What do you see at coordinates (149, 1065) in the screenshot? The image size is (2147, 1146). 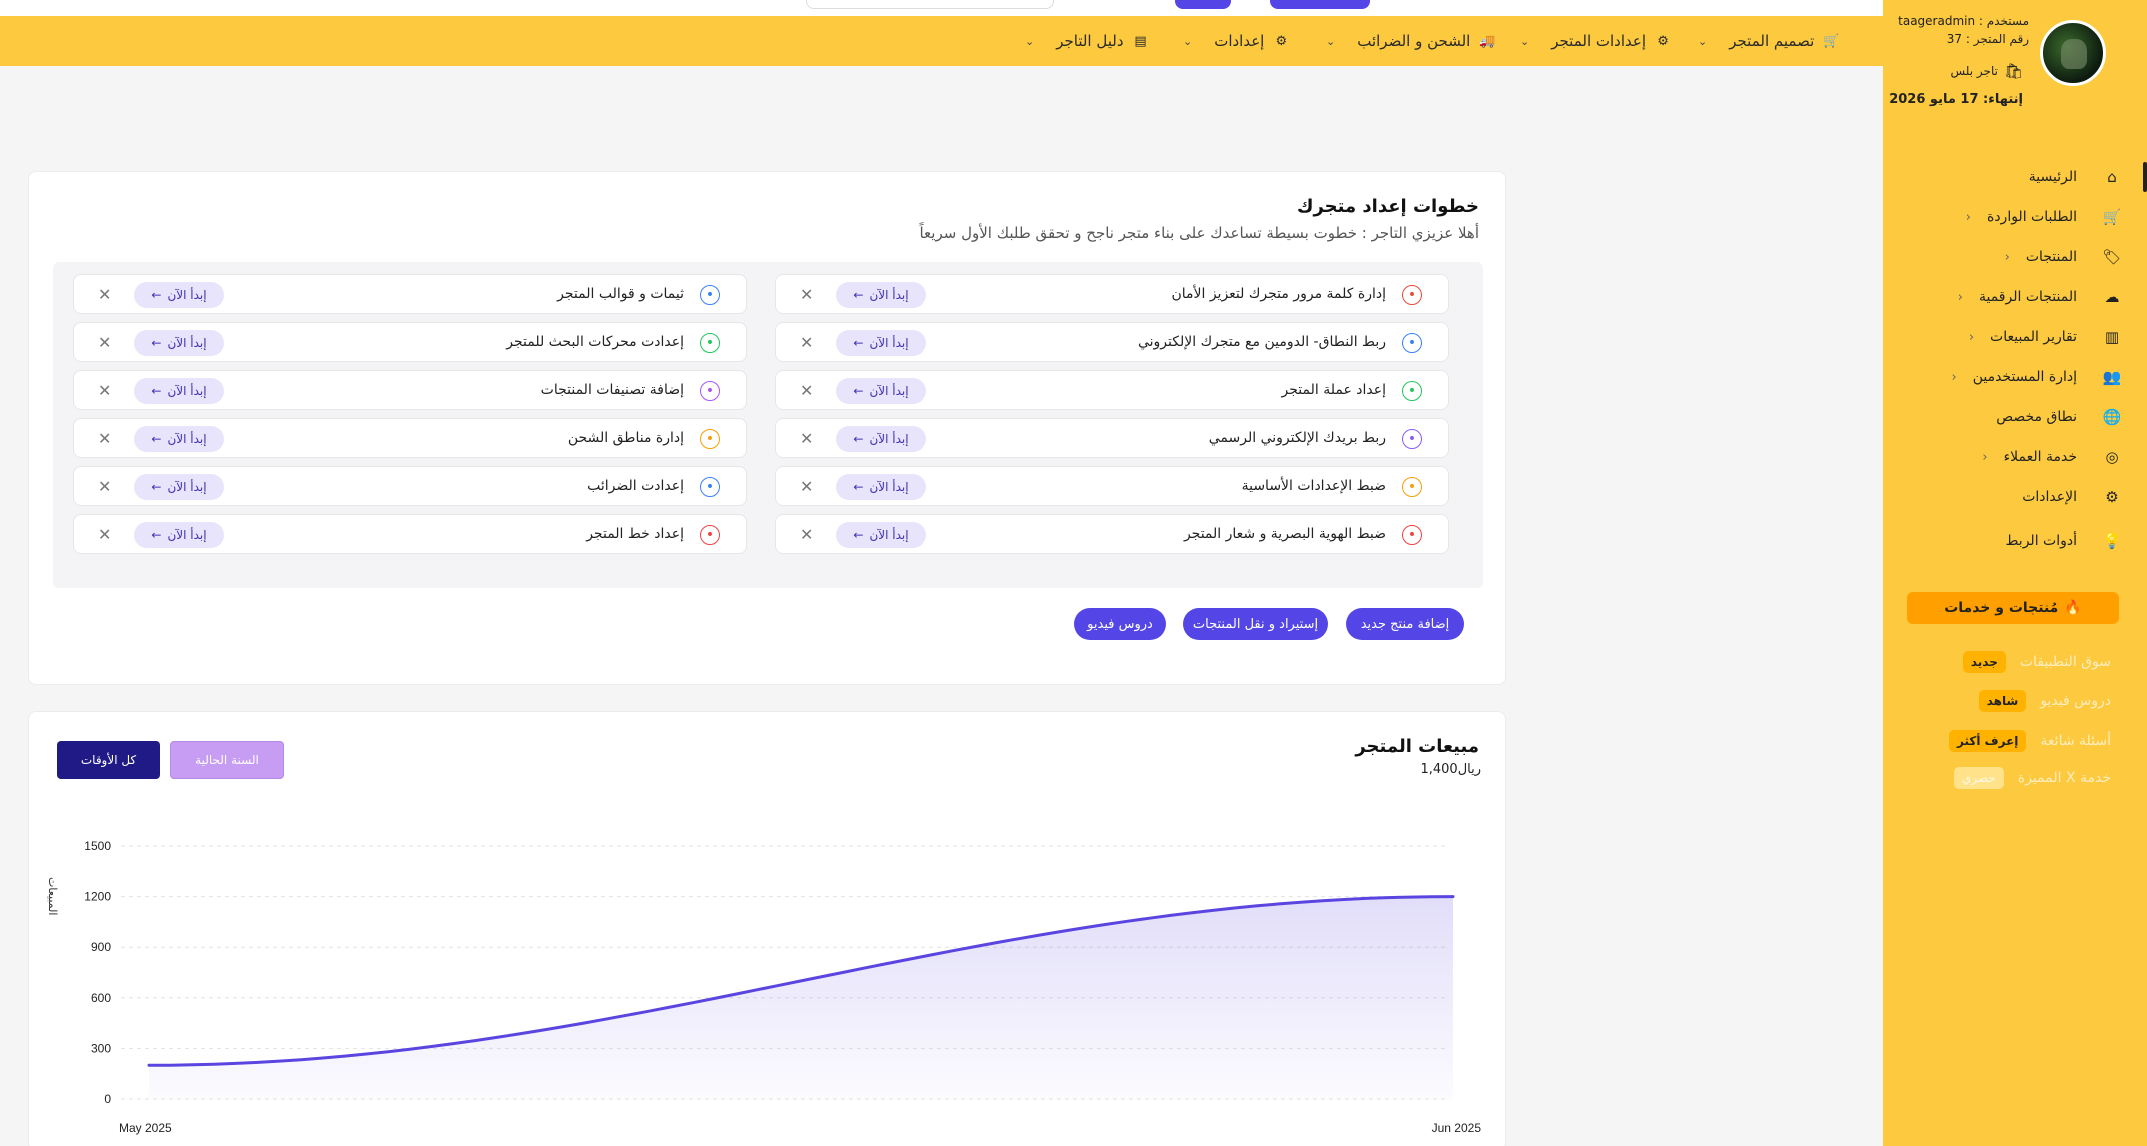 I see `data-point` at bounding box center [149, 1065].